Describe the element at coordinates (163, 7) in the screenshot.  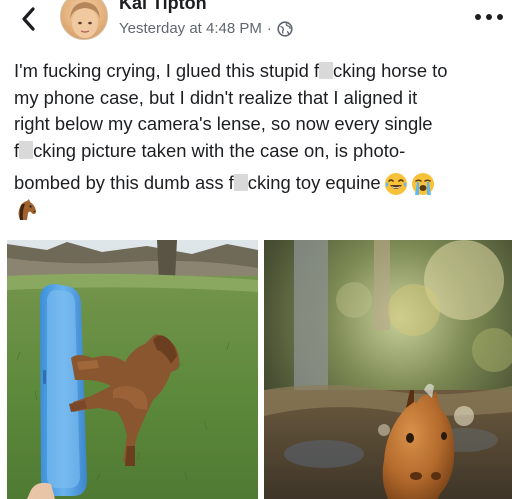
I see `author-name: Kai Tipton` at that location.